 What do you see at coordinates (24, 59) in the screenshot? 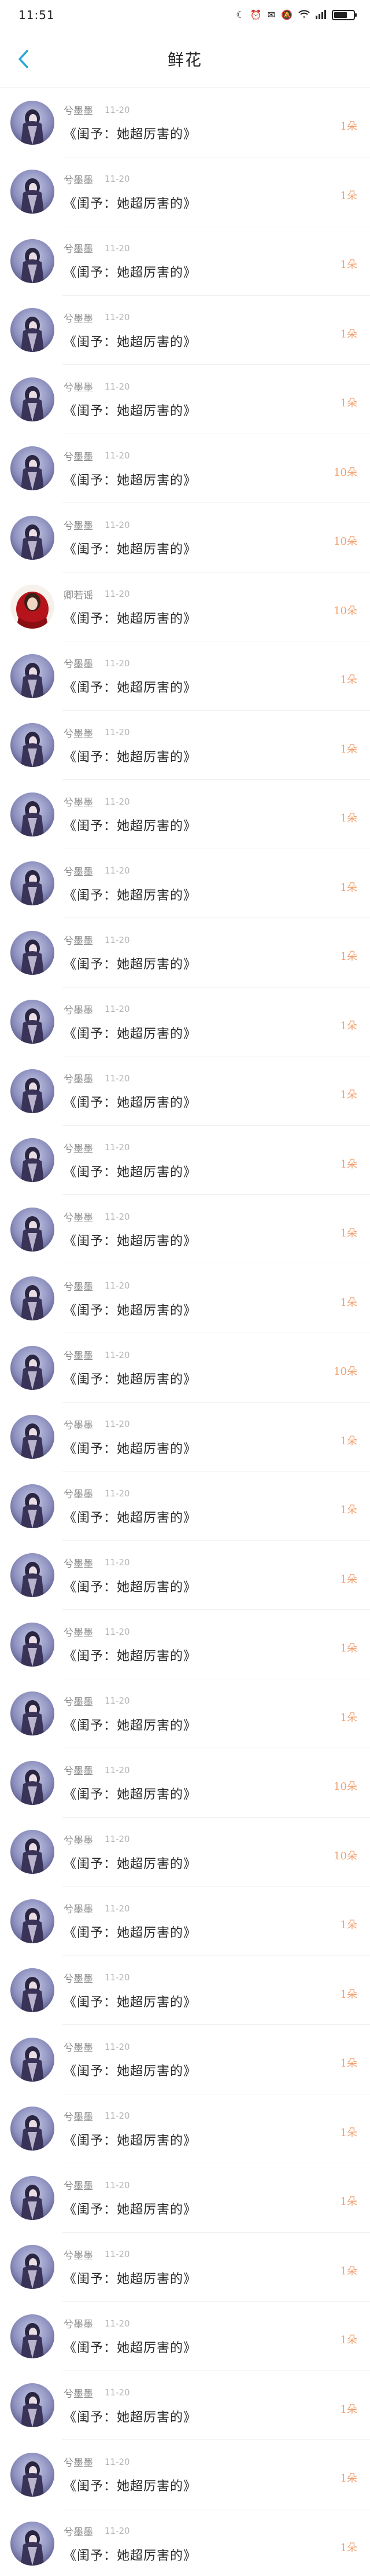
I see `back-button` at bounding box center [24, 59].